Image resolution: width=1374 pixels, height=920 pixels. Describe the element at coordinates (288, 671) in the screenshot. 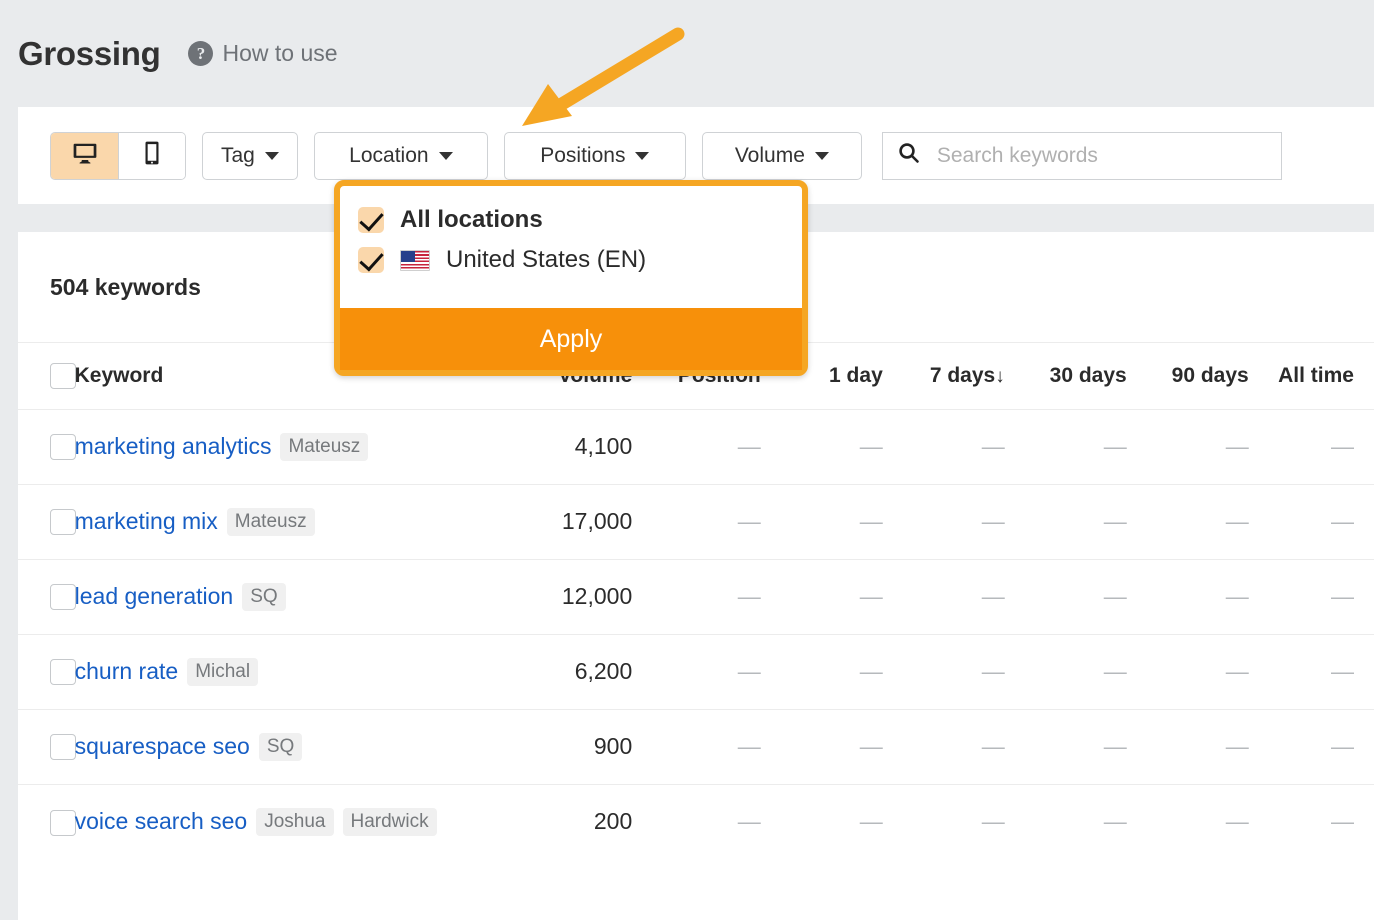

I see `keyword-cell: churn rate Michal` at that location.